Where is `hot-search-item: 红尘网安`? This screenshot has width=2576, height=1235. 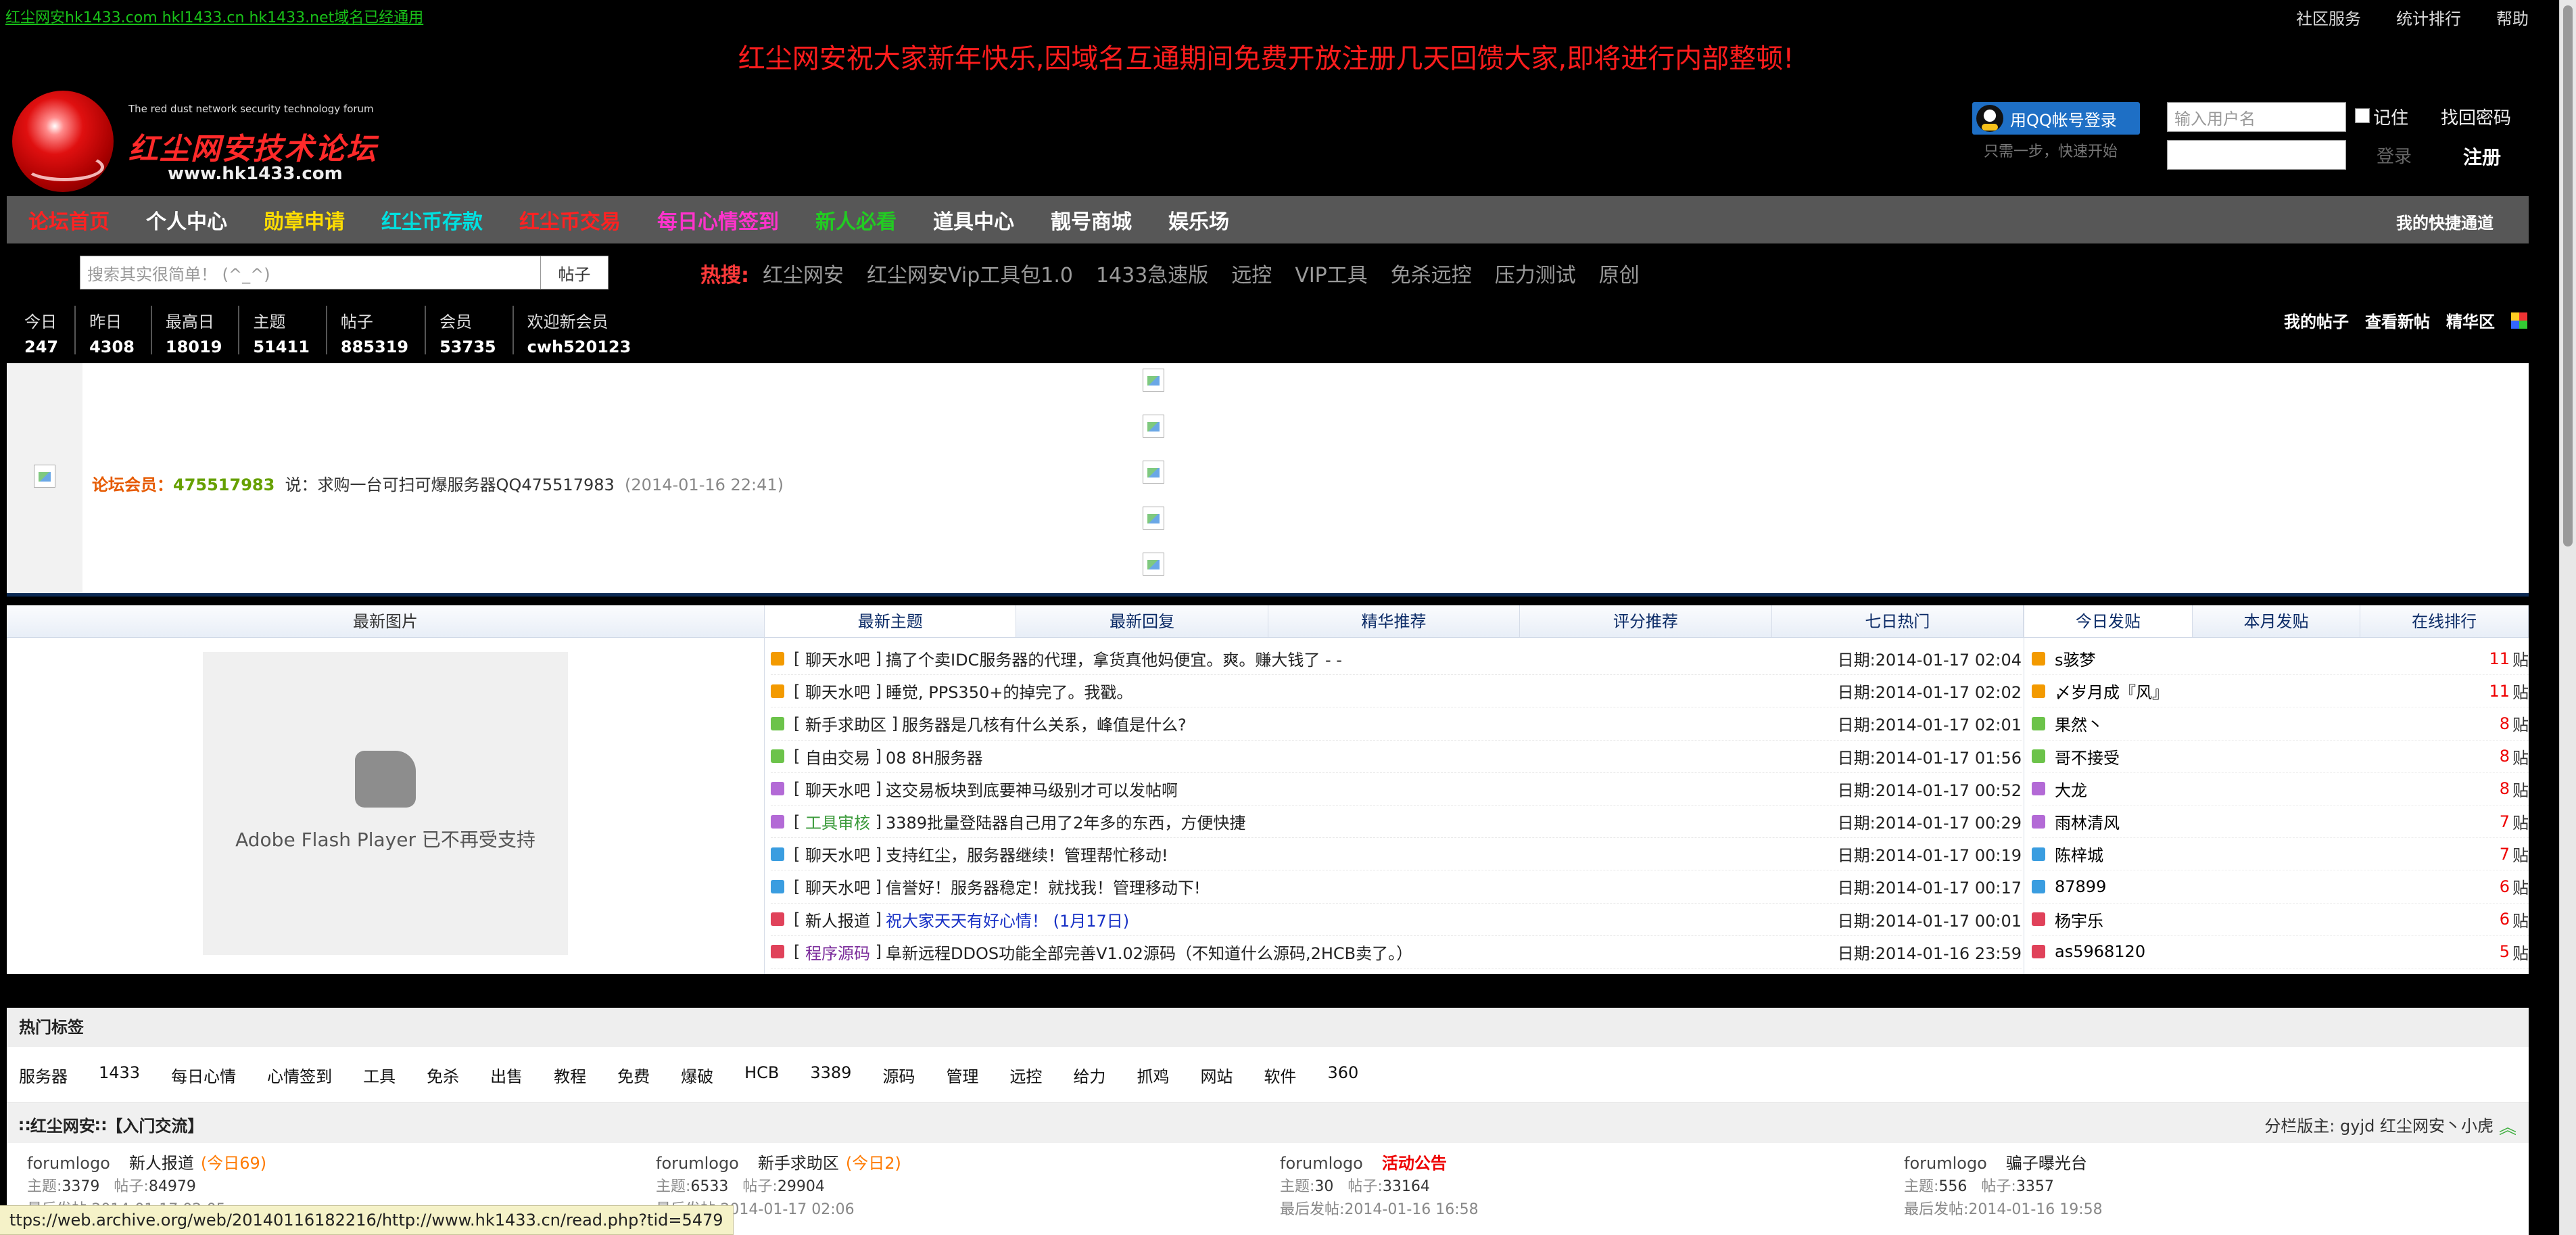
hot-search-item: 红尘网安 is located at coordinates (803, 273).